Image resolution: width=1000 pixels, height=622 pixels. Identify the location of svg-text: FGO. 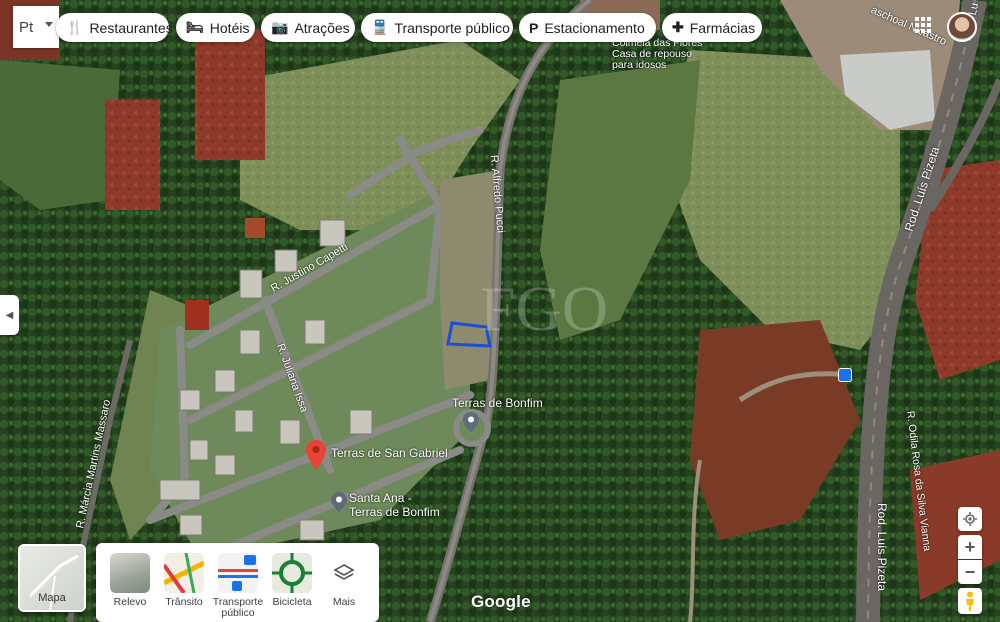
(544, 308).